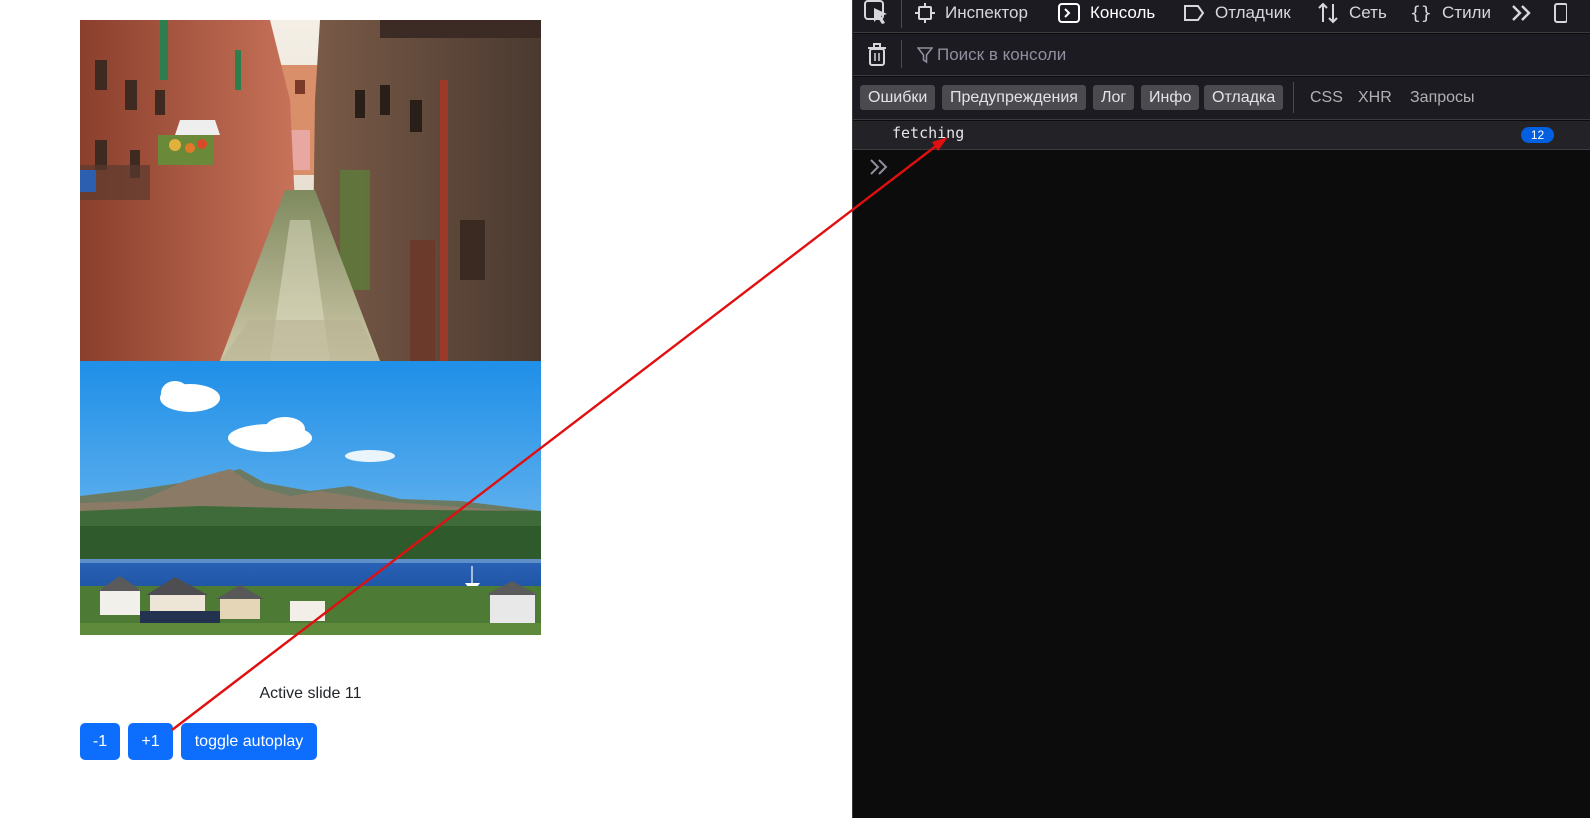 This screenshot has height=818, width=1590. Describe the element at coordinates (1253, 12) in the screenshot. I see `tab-debugger-label: Отладчик` at that location.